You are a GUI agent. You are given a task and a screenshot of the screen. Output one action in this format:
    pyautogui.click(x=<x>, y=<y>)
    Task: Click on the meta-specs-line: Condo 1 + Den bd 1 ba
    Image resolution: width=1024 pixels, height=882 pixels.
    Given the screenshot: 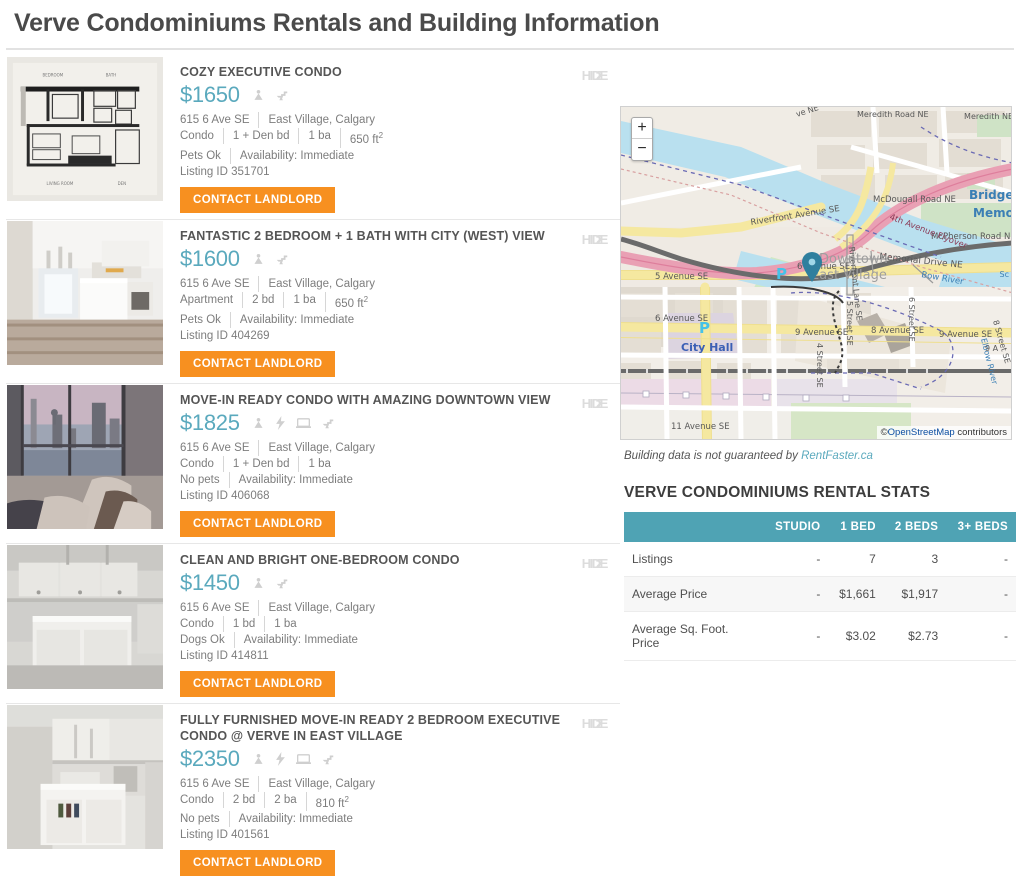 What is the action you would take?
    pyautogui.click(x=400, y=463)
    